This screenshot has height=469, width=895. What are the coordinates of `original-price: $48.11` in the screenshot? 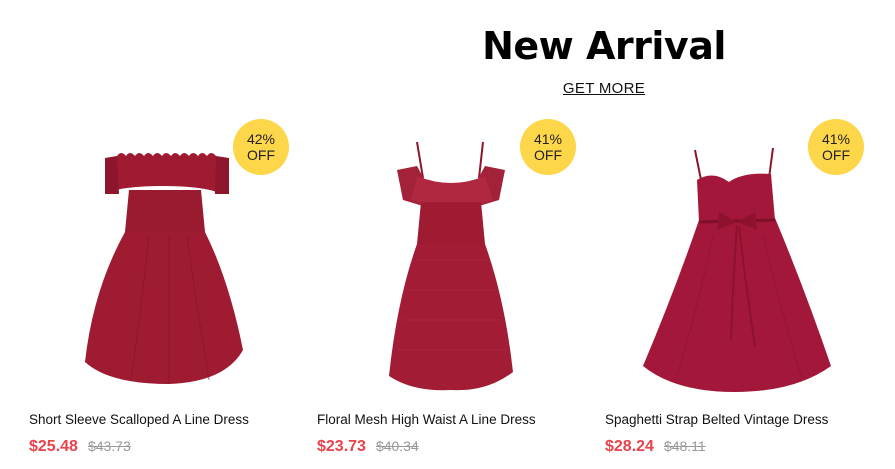 It's located at (684, 446).